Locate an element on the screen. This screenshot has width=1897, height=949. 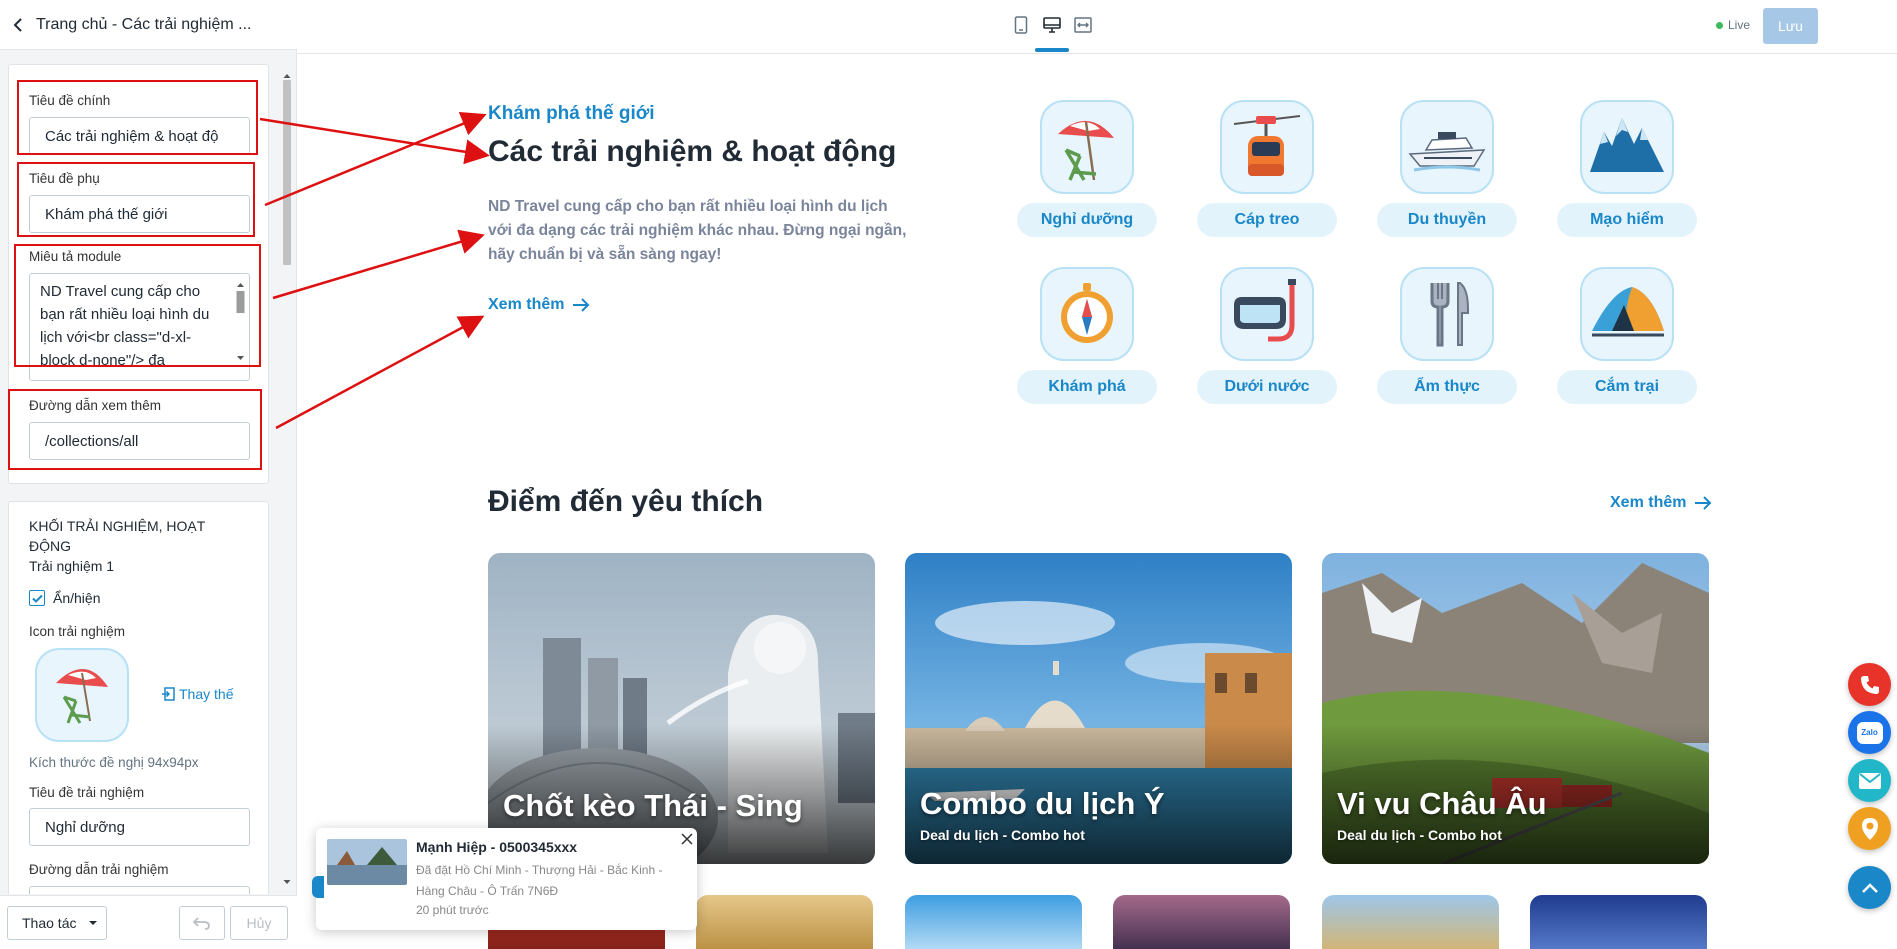
highlight-more-link is located at coordinates (135, 429).